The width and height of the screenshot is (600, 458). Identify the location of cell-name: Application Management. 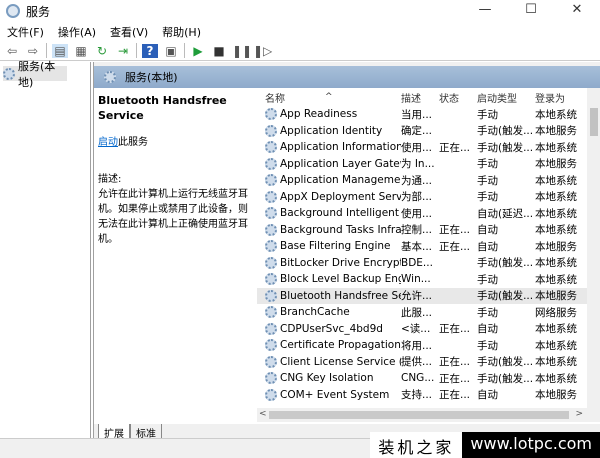
(329, 180).